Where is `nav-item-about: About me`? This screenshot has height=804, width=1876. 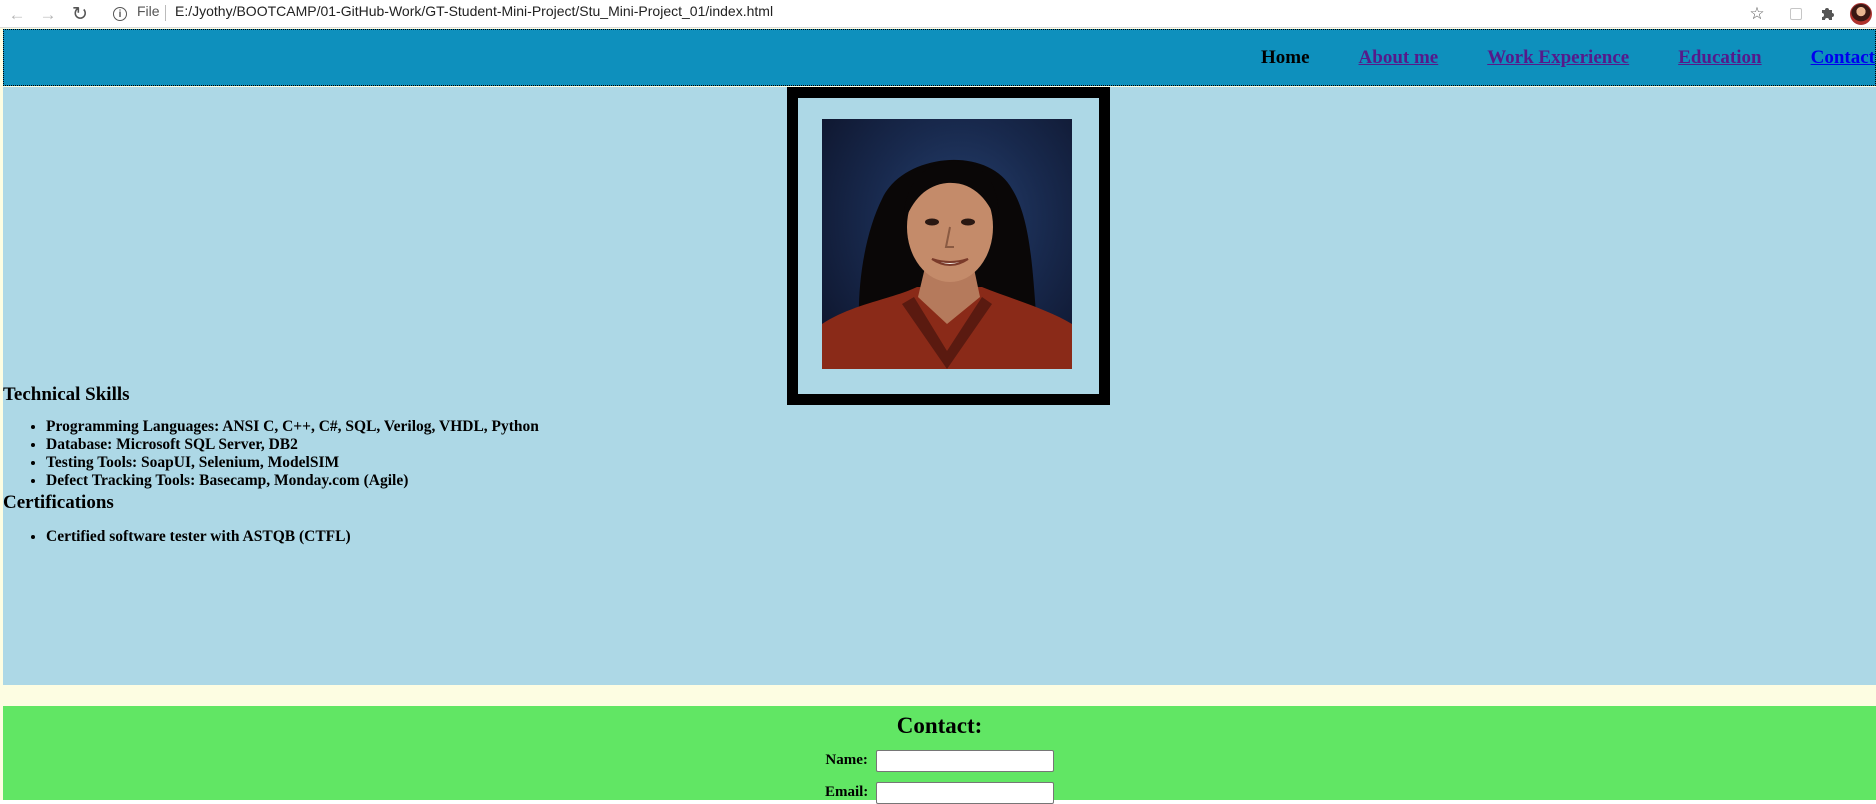
nav-item-about: About me is located at coordinates (1399, 58).